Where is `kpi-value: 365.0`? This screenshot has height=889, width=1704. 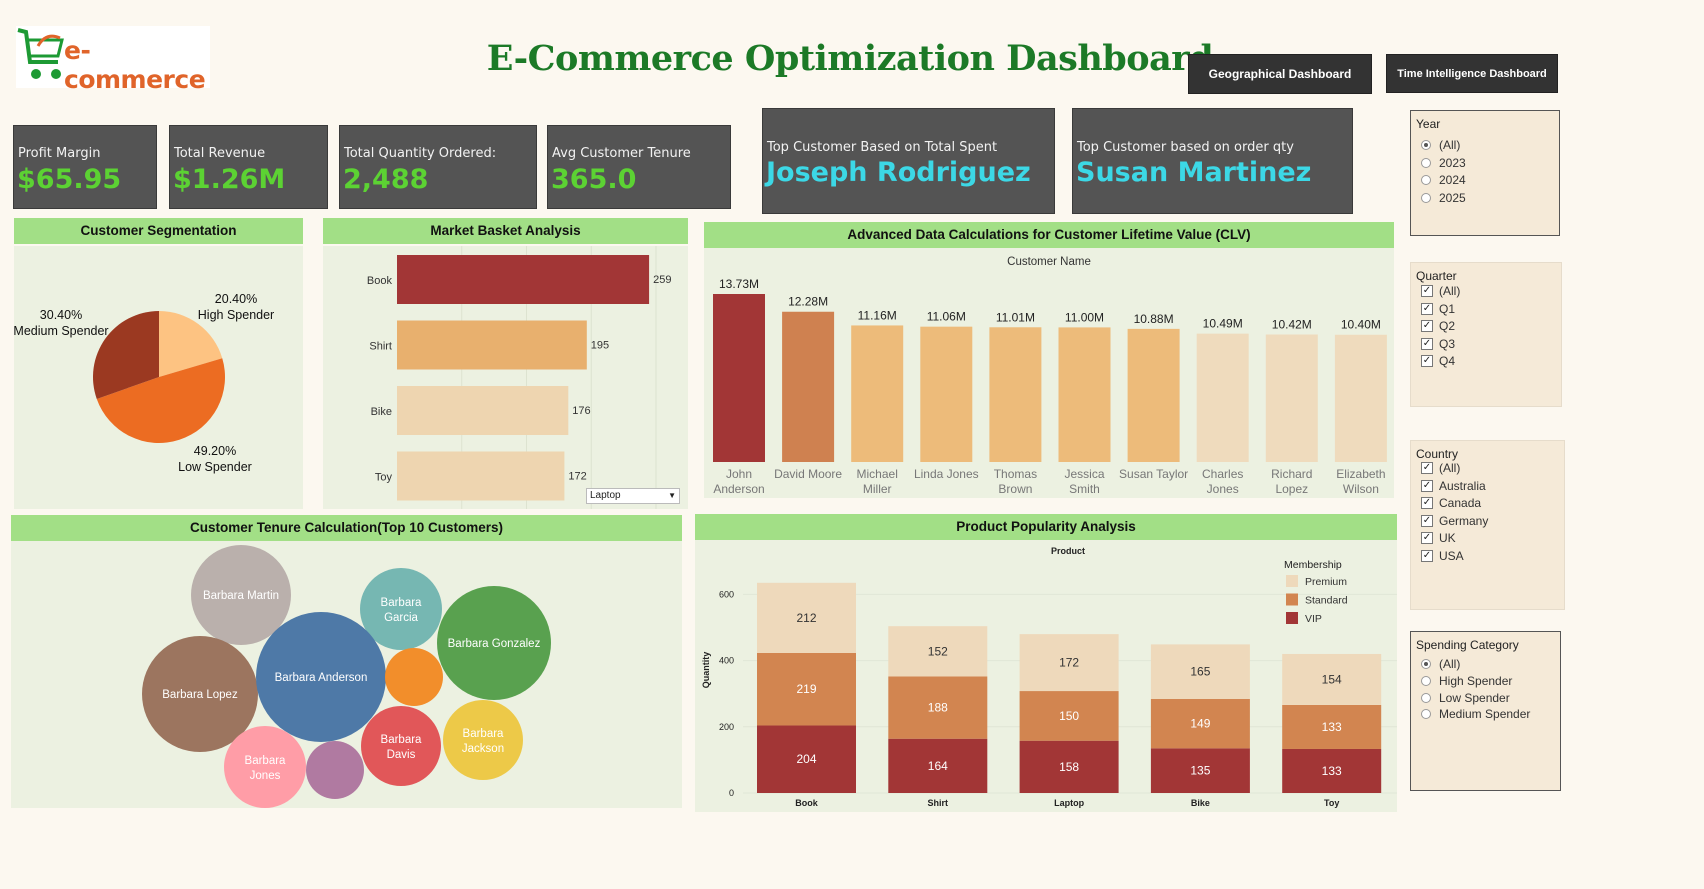 kpi-value: 365.0 is located at coordinates (594, 179).